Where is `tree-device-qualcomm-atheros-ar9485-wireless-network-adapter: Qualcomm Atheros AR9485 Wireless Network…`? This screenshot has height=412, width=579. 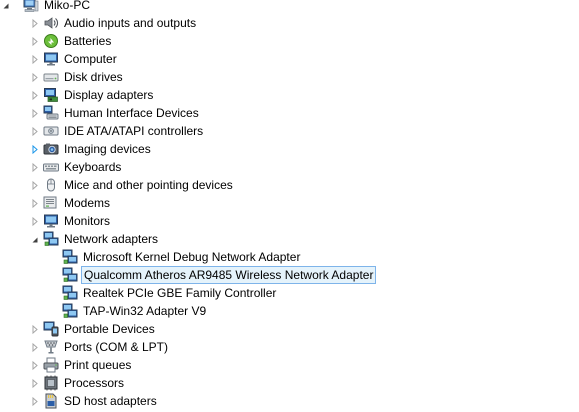
tree-device-qualcomm-atheros-ar9485-wireless-network-adapter: Qualcomm Atheros AR9485 Wireless Network… is located at coordinates (289, 275).